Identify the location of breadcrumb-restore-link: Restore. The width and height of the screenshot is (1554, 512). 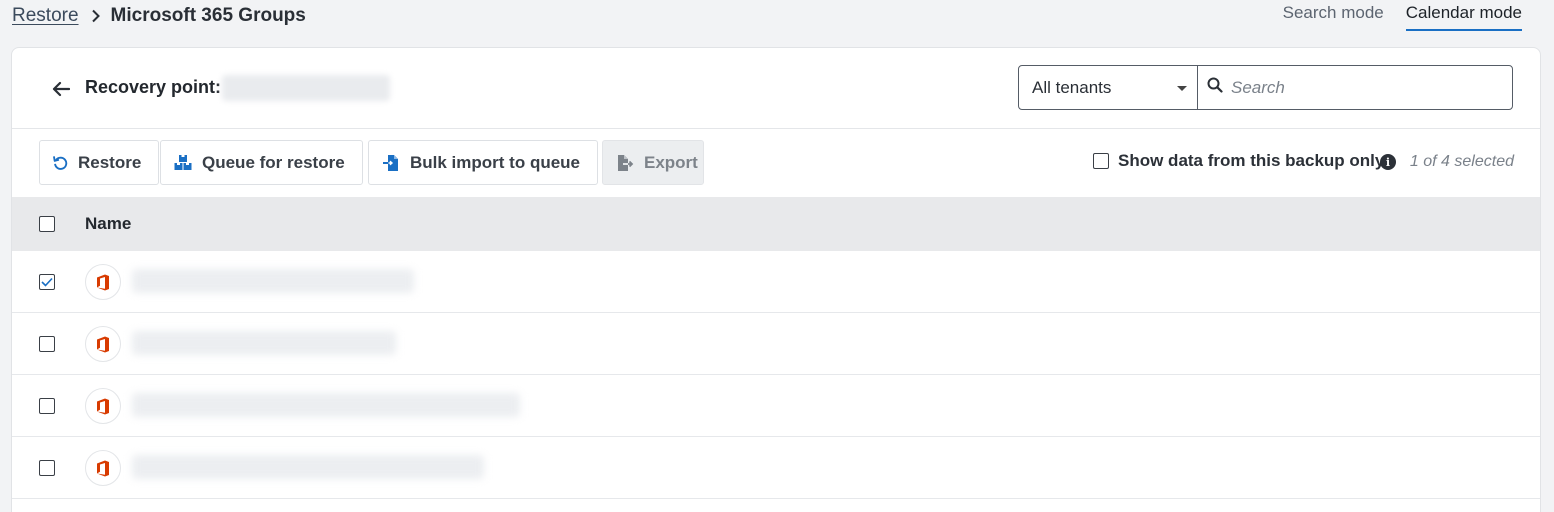
(45, 16).